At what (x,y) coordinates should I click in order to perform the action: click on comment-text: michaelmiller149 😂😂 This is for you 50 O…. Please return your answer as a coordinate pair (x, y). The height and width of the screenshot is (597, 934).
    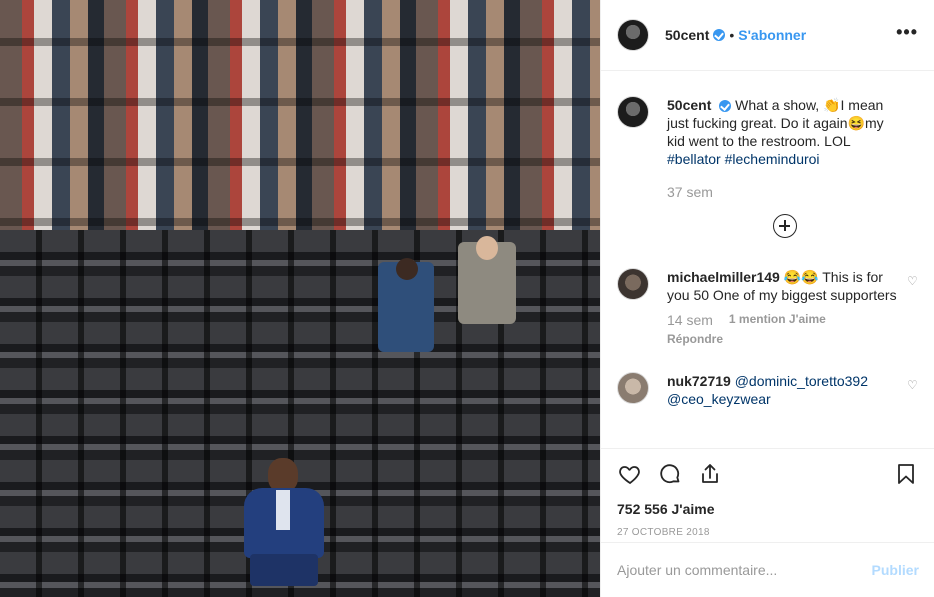
    Looking at the image, I should click on (782, 286).